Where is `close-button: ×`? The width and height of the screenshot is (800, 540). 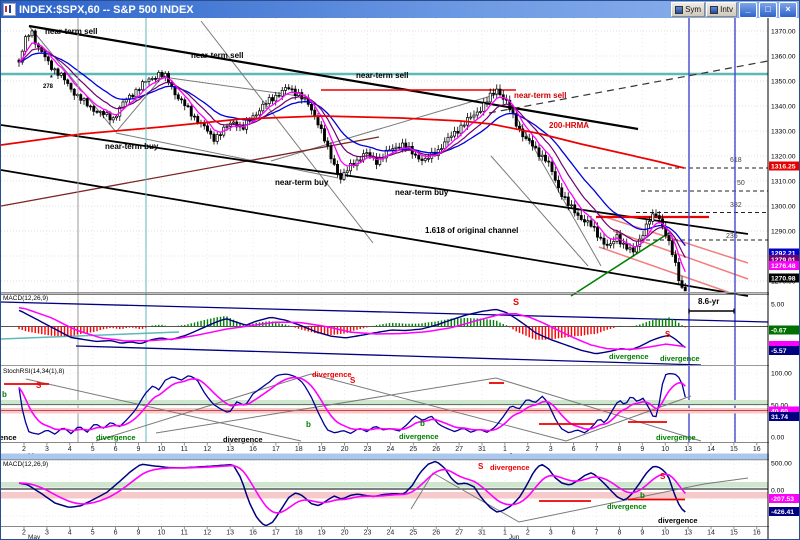
close-button: × is located at coordinates (788, 9).